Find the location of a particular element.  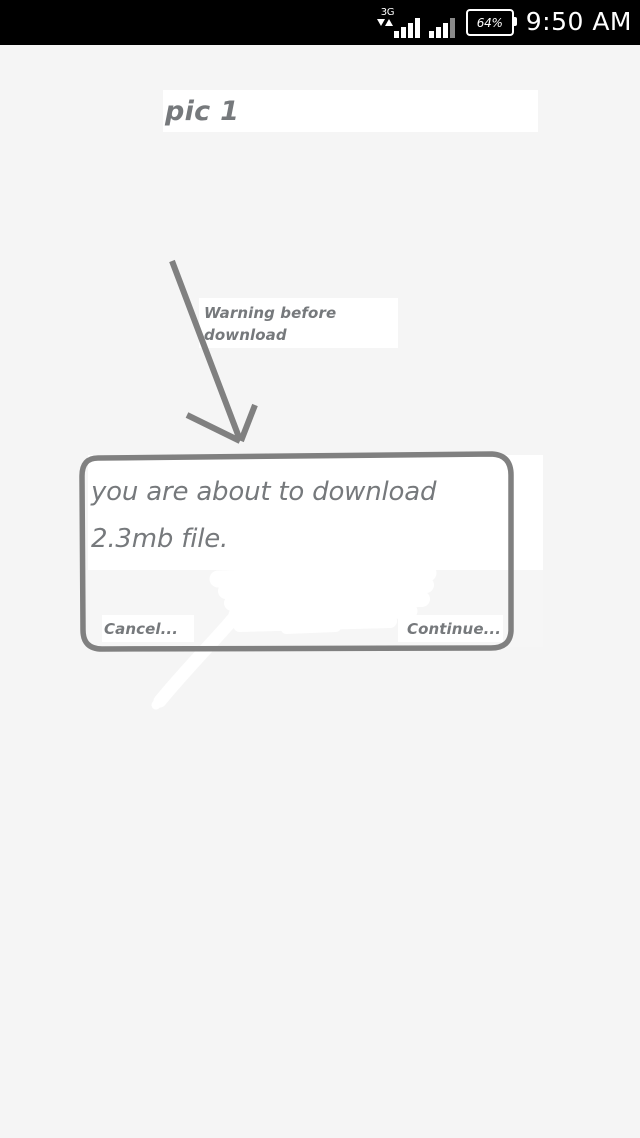

caption-label-box: pic 1 is located at coordinates (350, 111).